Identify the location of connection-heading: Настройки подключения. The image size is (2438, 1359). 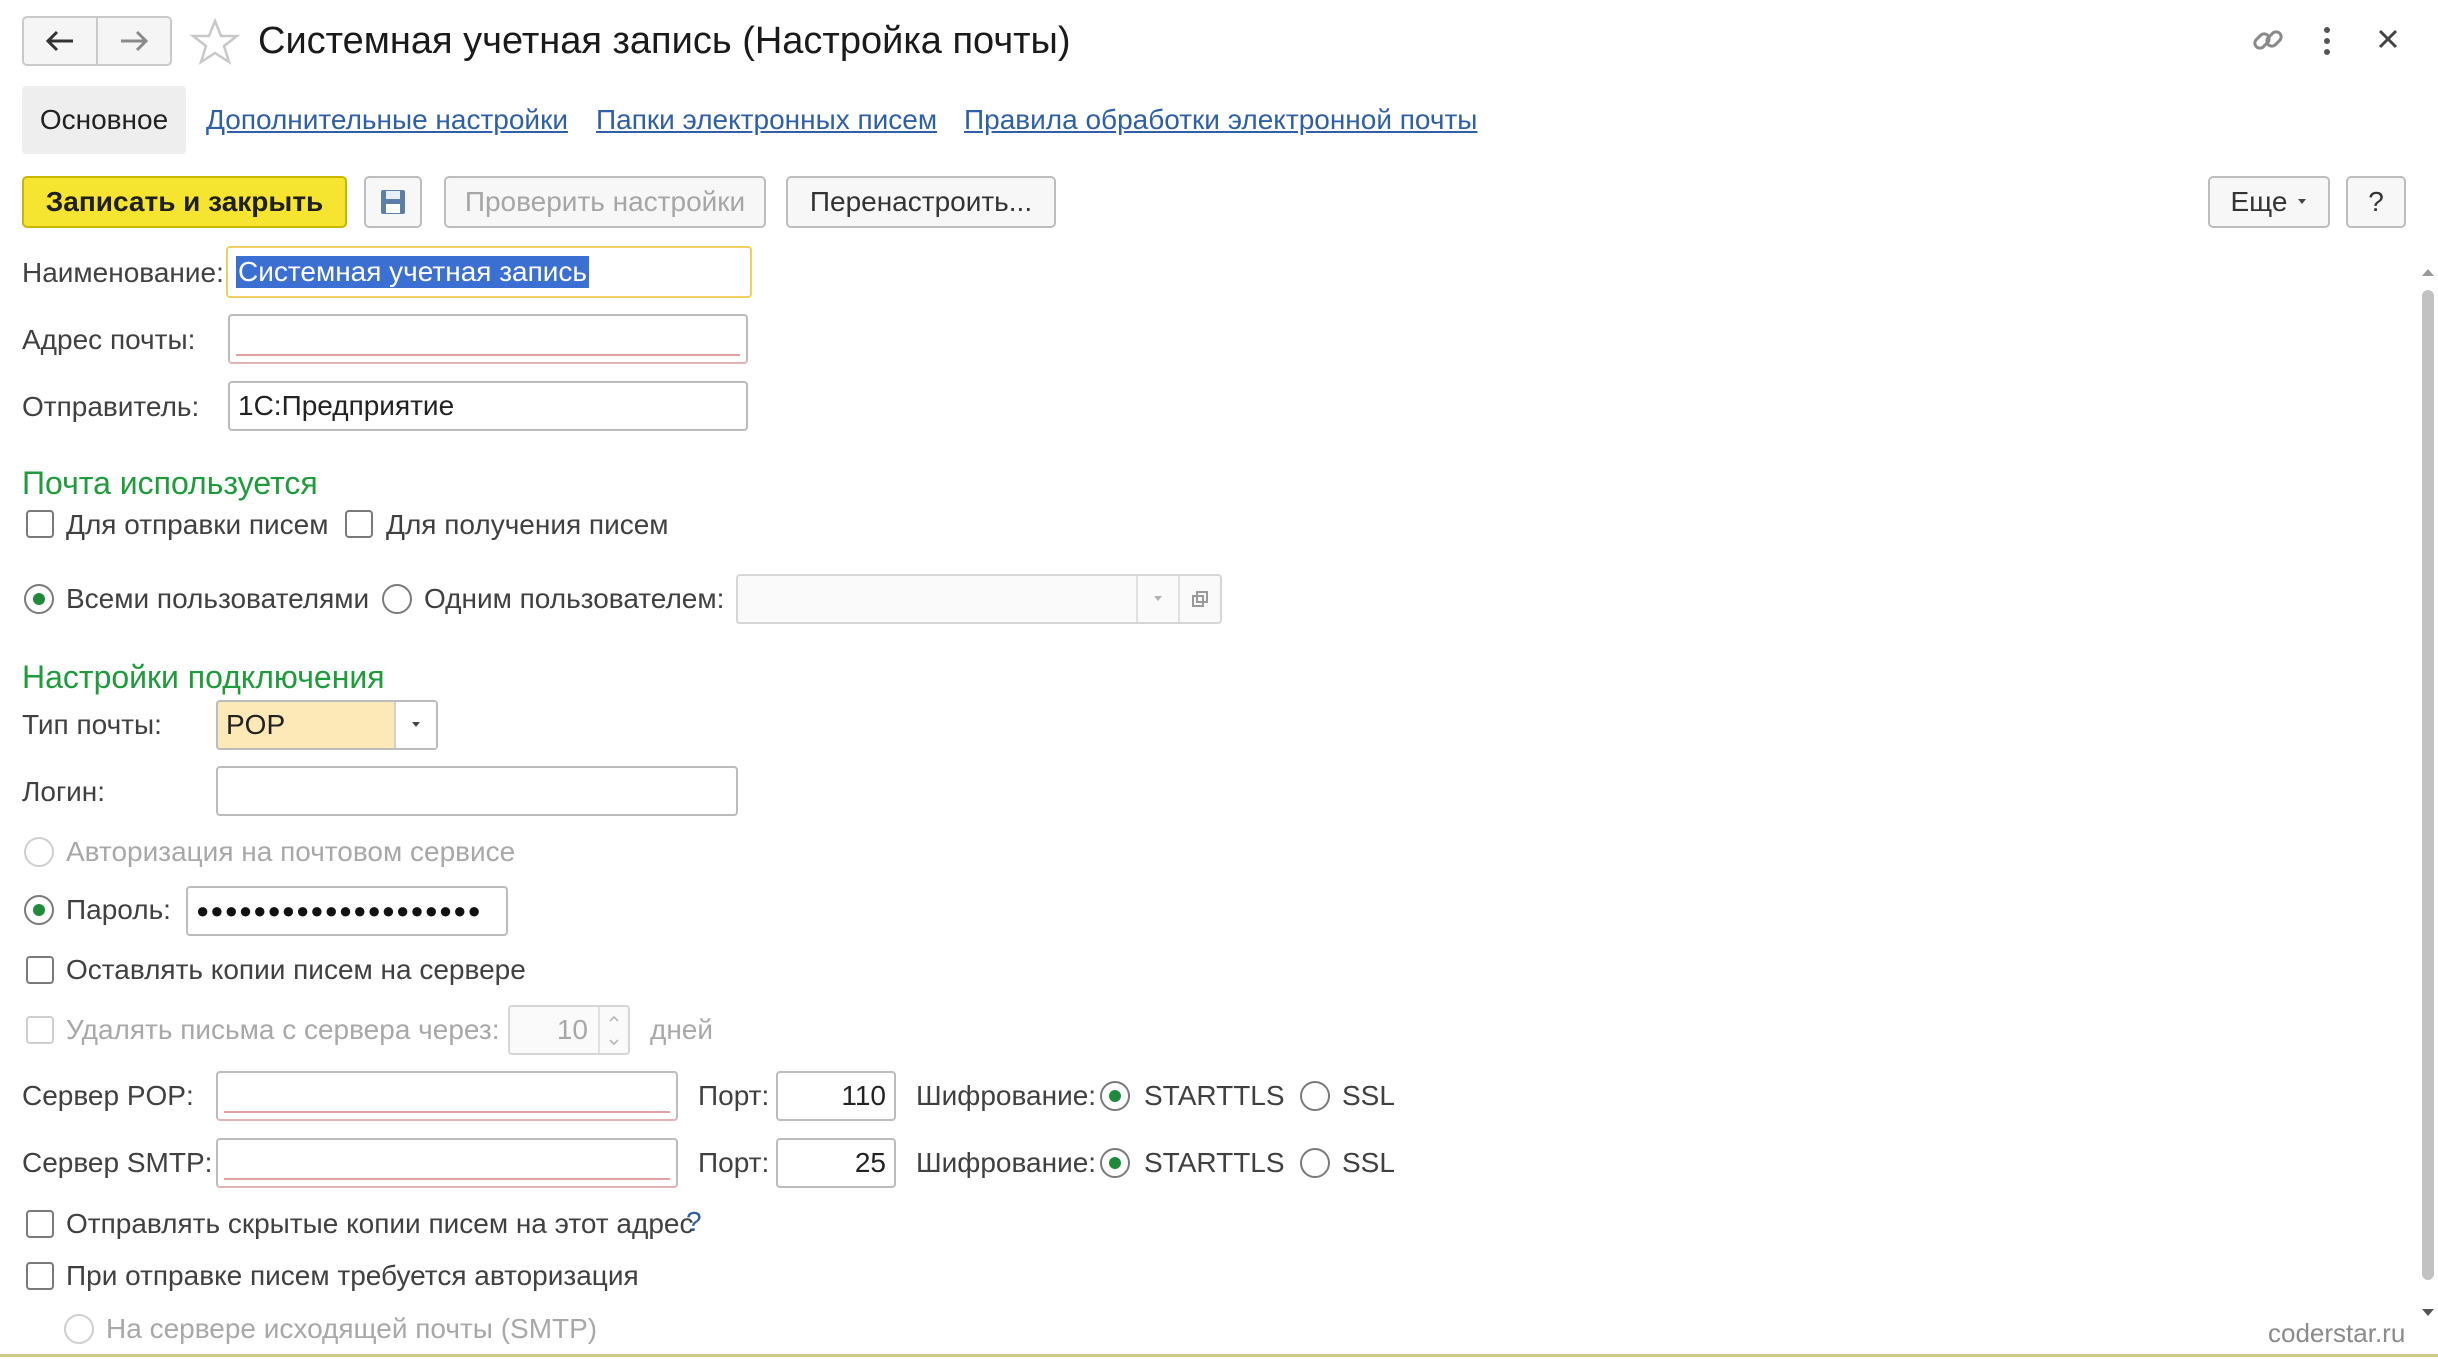
(203, 677).